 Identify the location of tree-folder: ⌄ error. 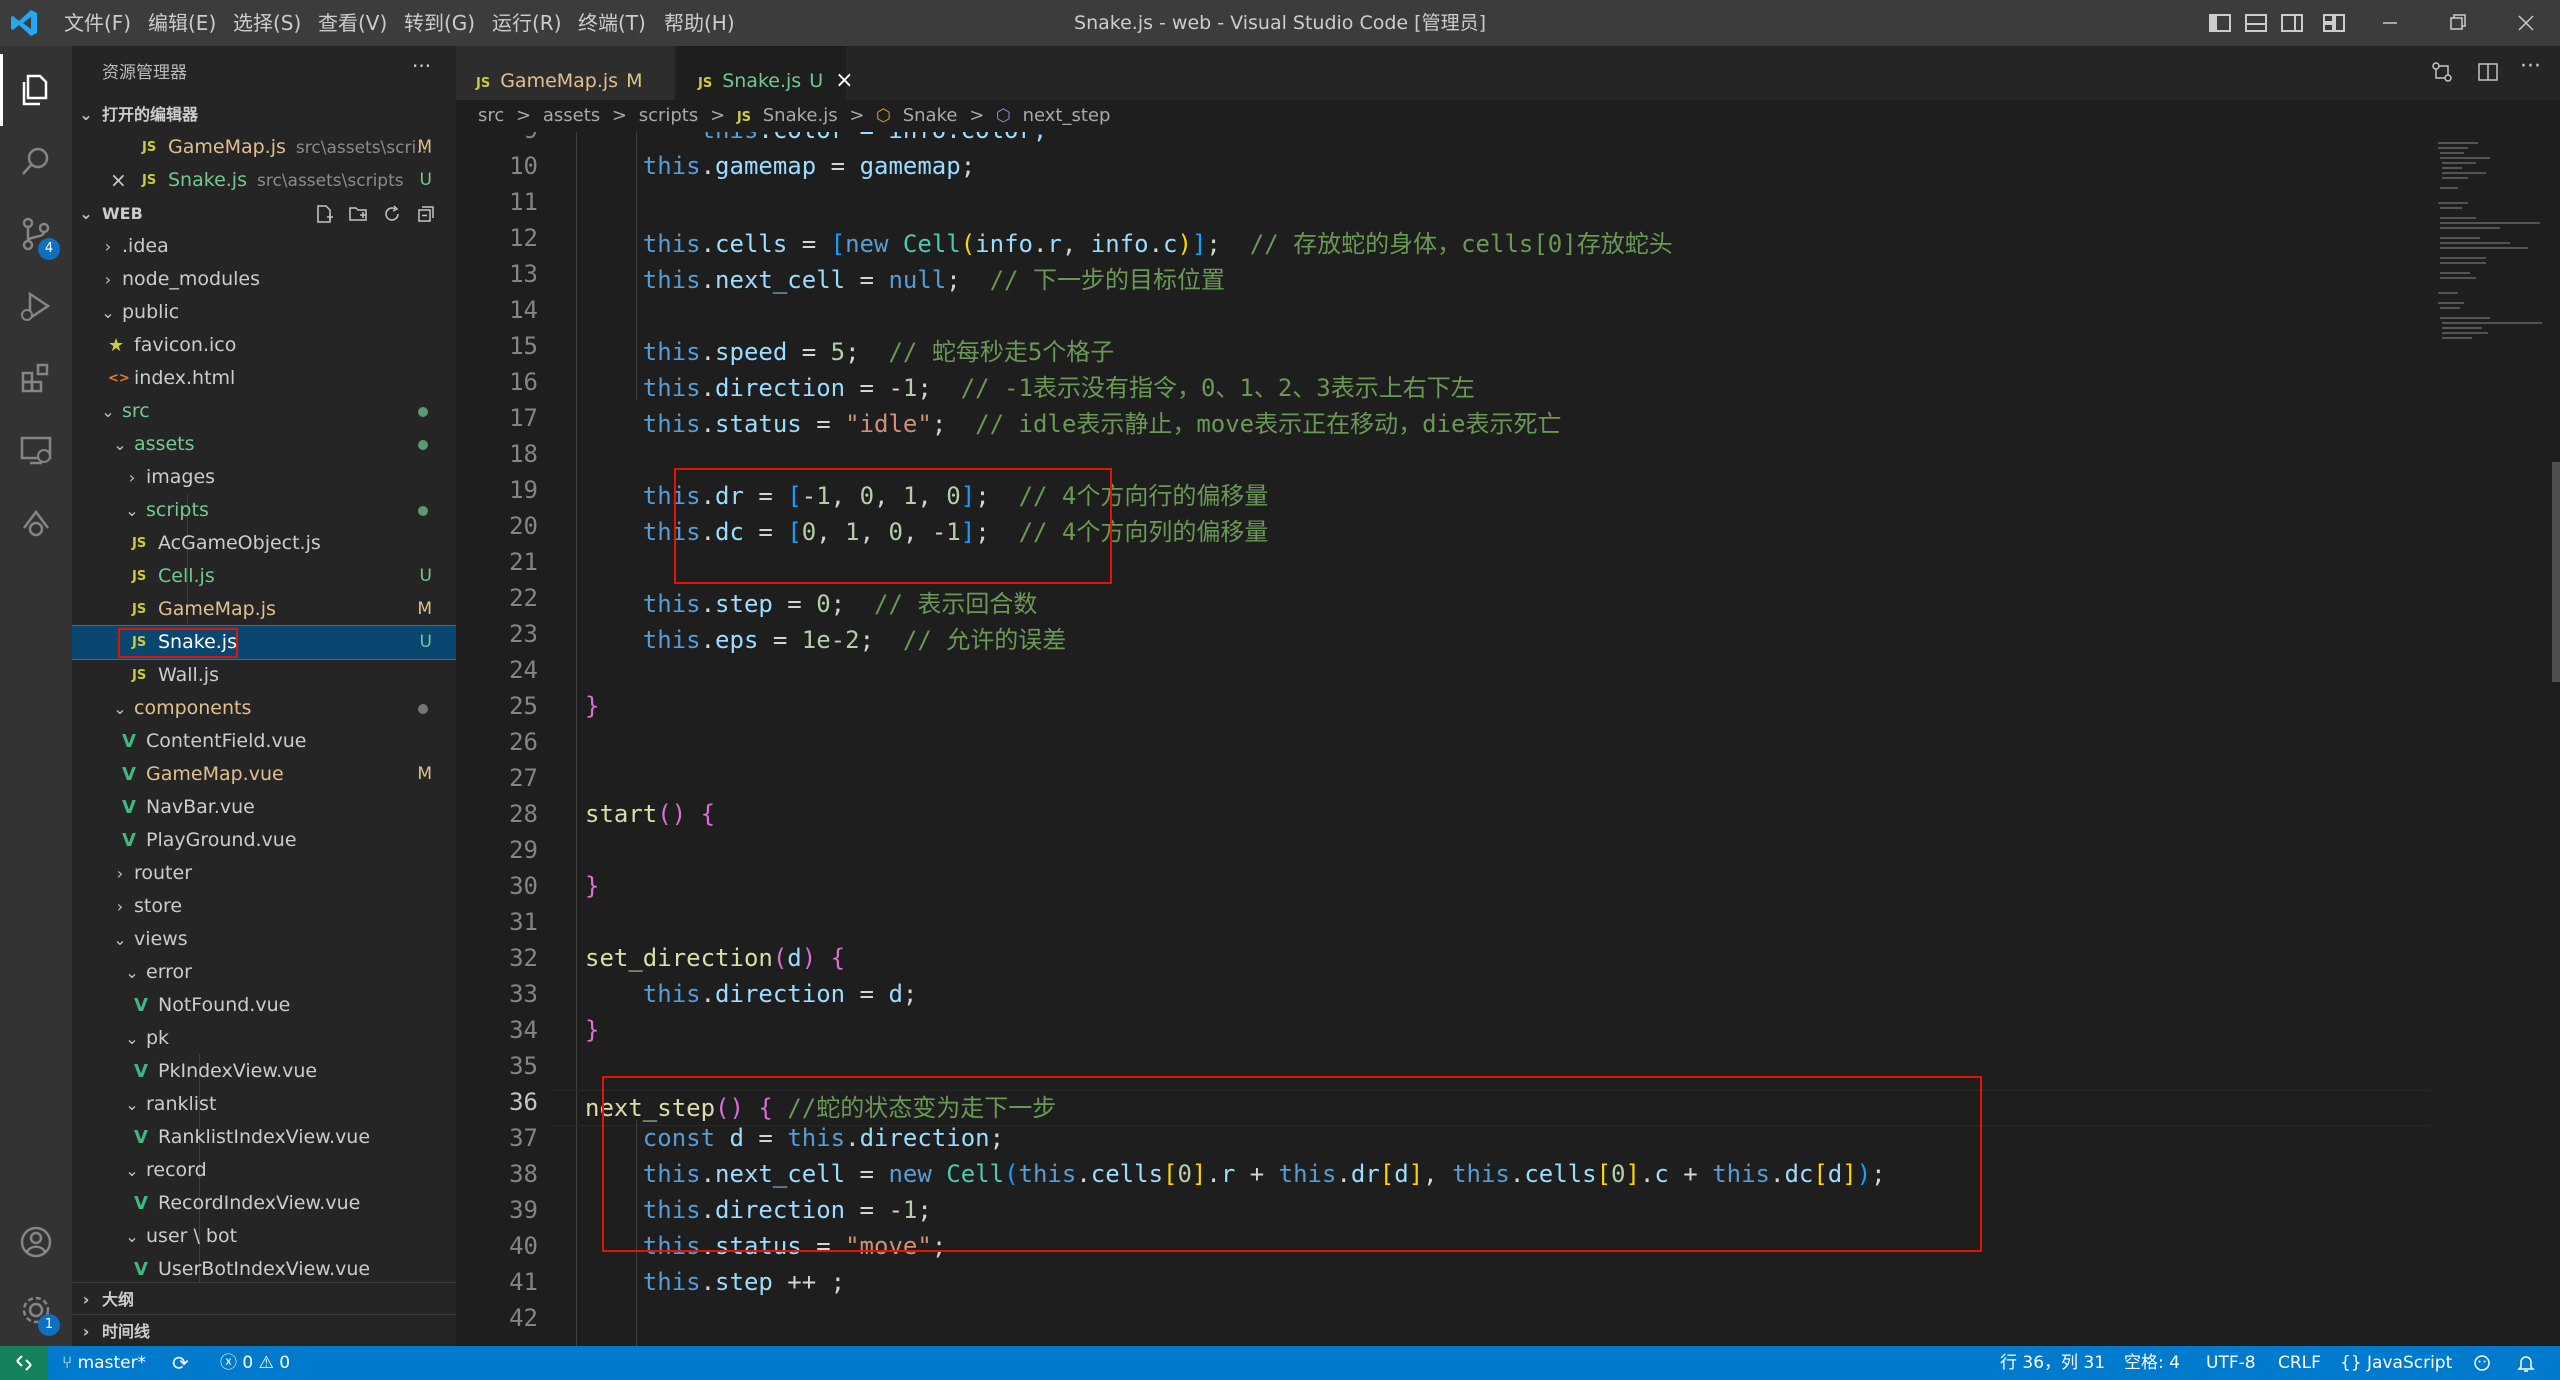
(264, 972).